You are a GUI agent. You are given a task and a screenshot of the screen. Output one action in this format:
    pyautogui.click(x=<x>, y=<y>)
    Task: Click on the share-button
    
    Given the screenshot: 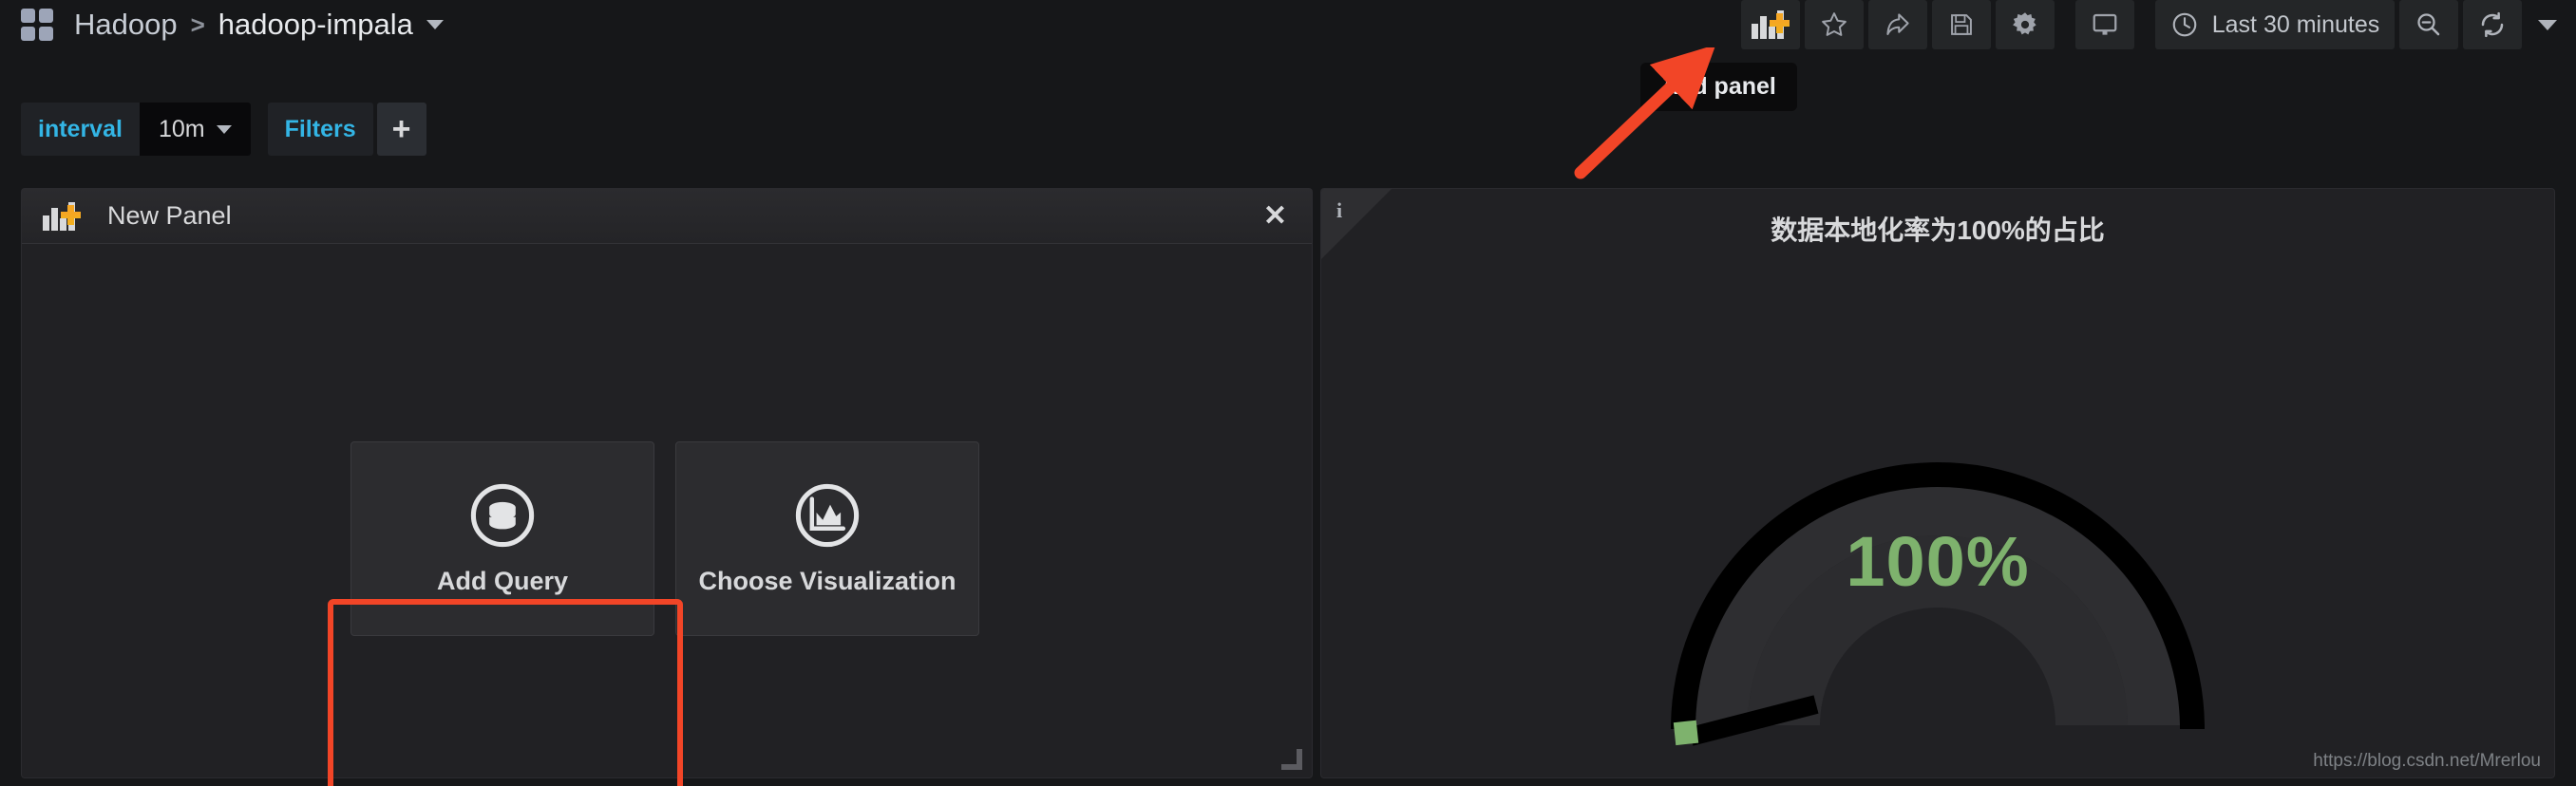 What is the action you would take?
    pyautogui.click(x=1897, y=24)
    